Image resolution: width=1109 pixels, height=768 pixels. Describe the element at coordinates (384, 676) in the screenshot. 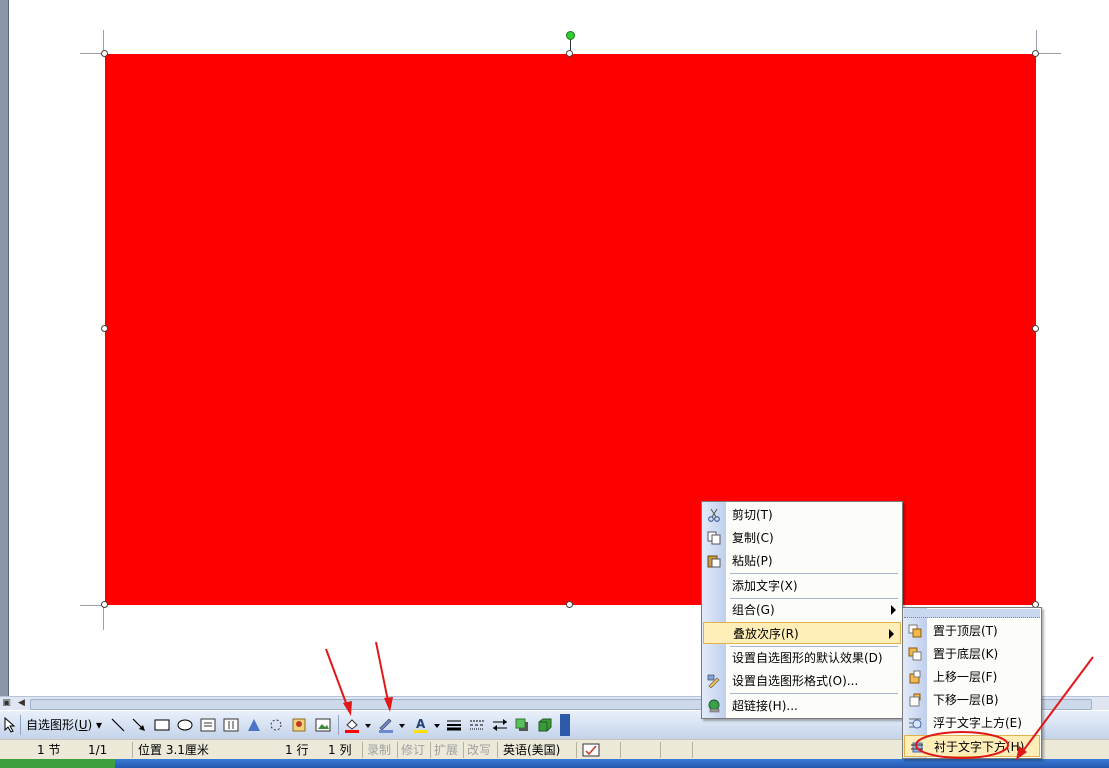

I see `annotation-arrow-line-color` at that location.